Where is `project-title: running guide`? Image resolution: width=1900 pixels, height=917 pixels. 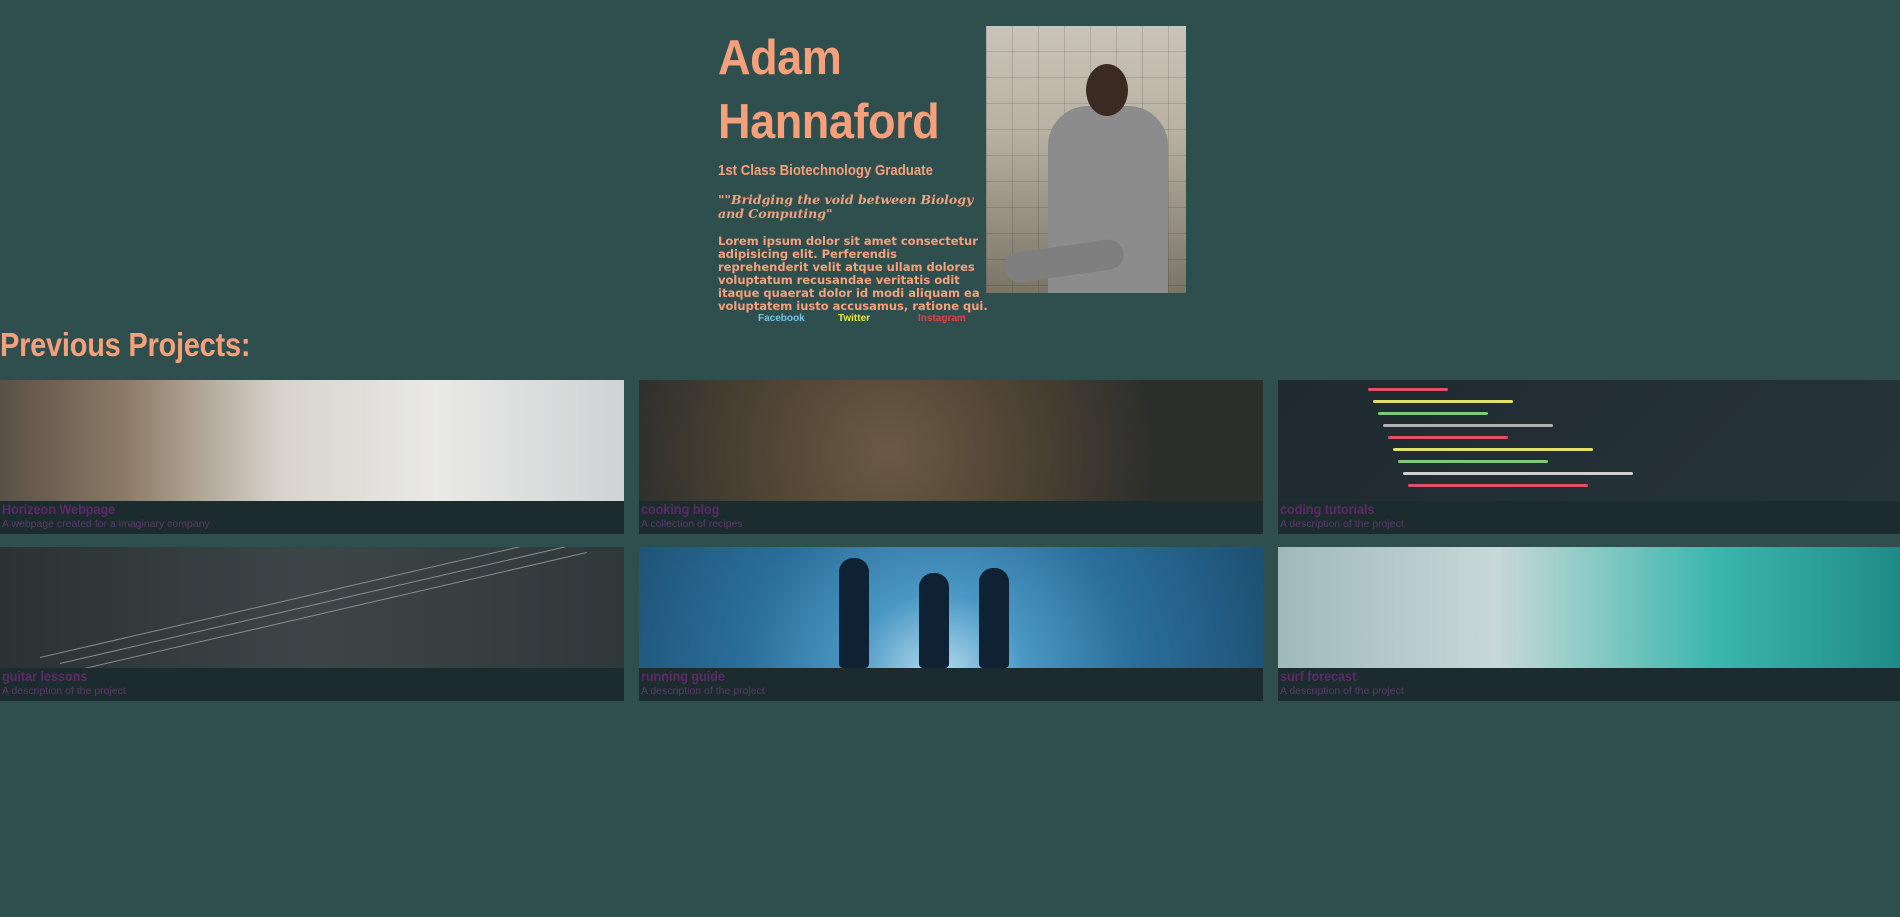
project-title: running guide is located at coordinates (683, 676).